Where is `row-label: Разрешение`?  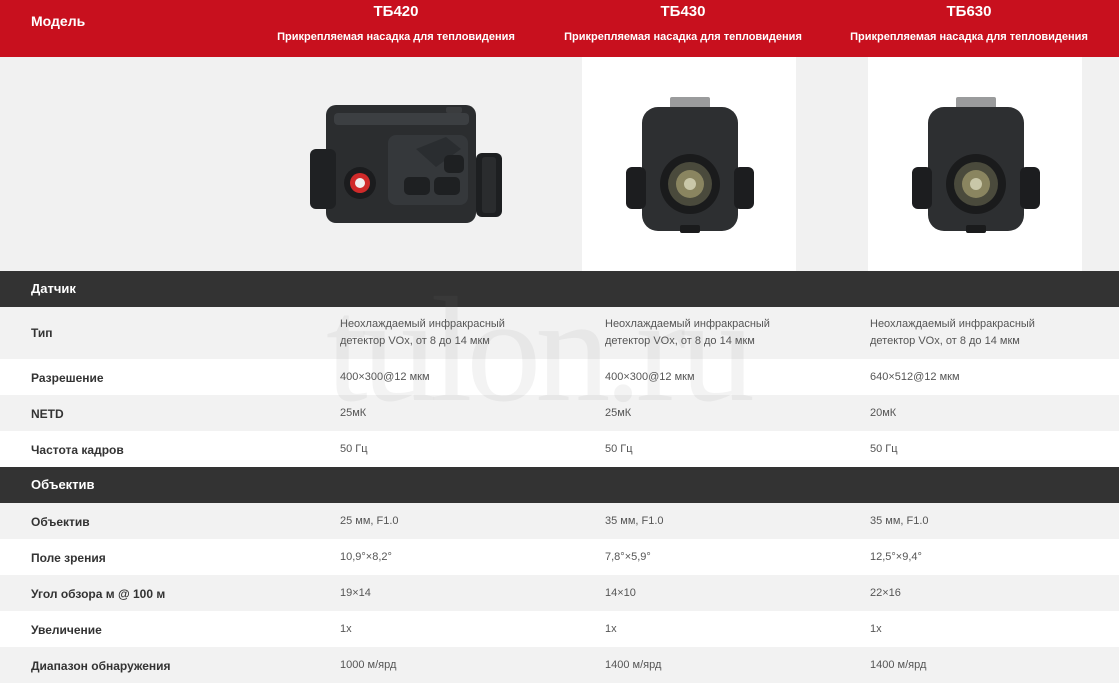 row-label: Разрешение is located at coordinates (67, 378).